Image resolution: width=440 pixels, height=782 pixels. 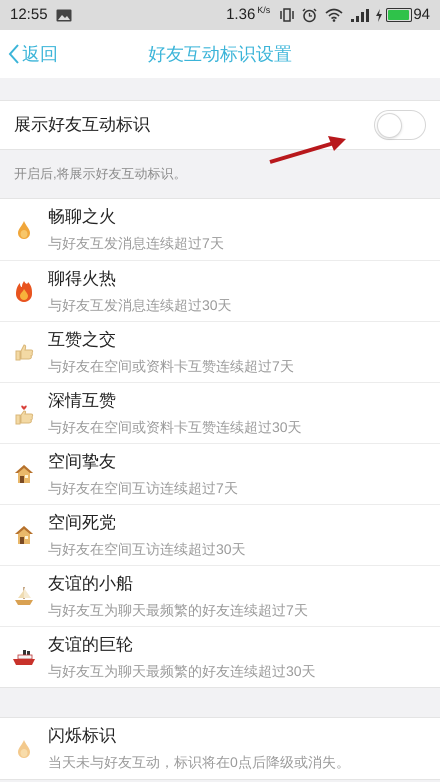 I want to click on mark-description: 与好友互发消息连续超过7天, so click(x=136, y=243).